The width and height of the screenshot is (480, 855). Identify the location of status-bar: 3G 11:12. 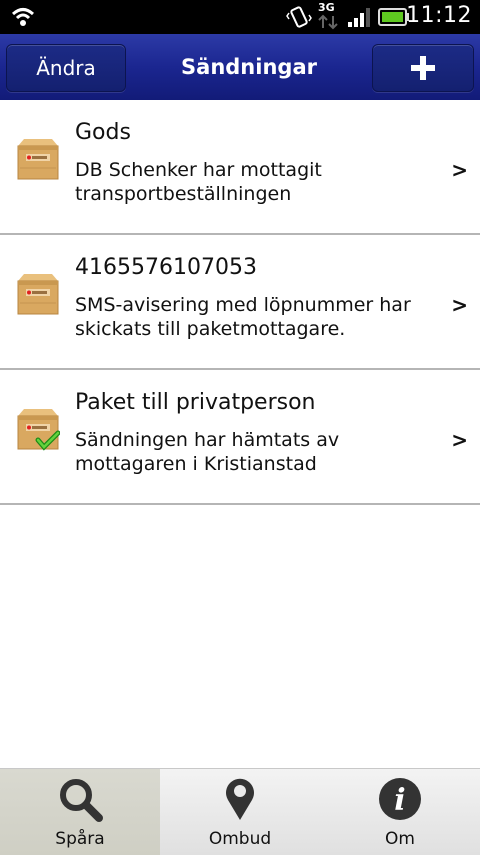
(240, 17).